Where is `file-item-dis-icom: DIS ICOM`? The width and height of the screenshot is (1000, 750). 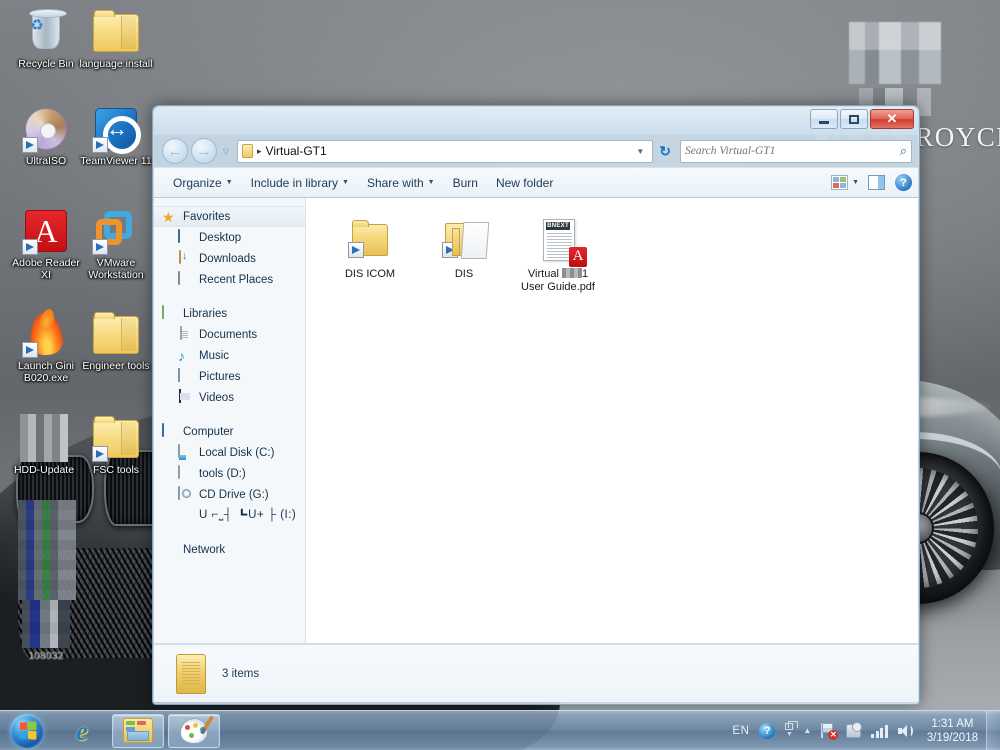
file-item-dis-icom: DIS ICOM is located at coordinates (370, 248).